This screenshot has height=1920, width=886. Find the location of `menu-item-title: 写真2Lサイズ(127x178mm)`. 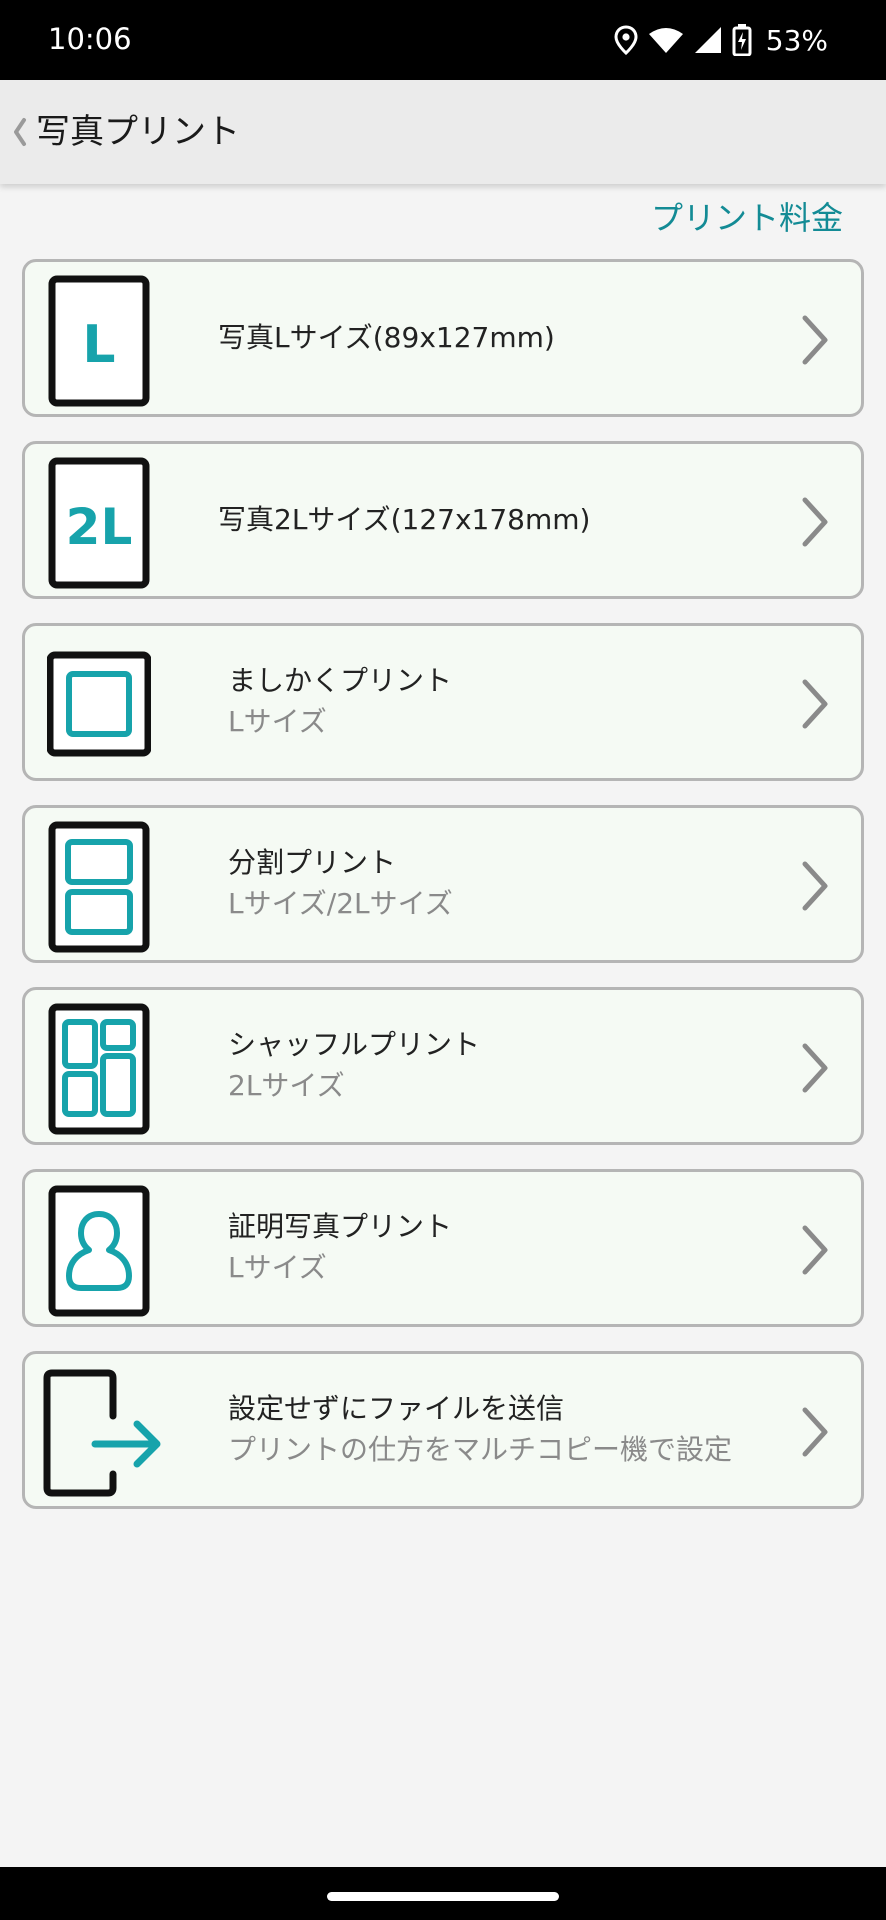

menu-item-title: 写真2Lサイズ(127x178mm) is located at coordinates (404, 519).